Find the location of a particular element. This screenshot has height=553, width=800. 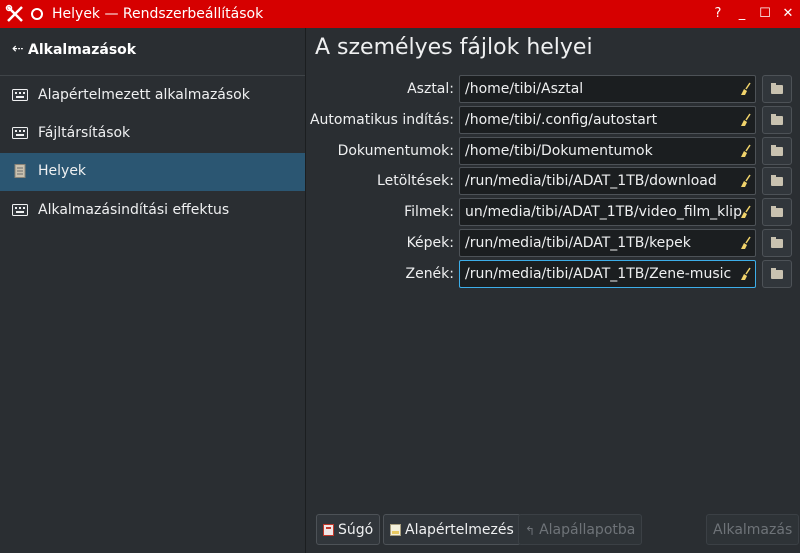

apply-button: Alkalmazás is located at coordinates (753, 529).